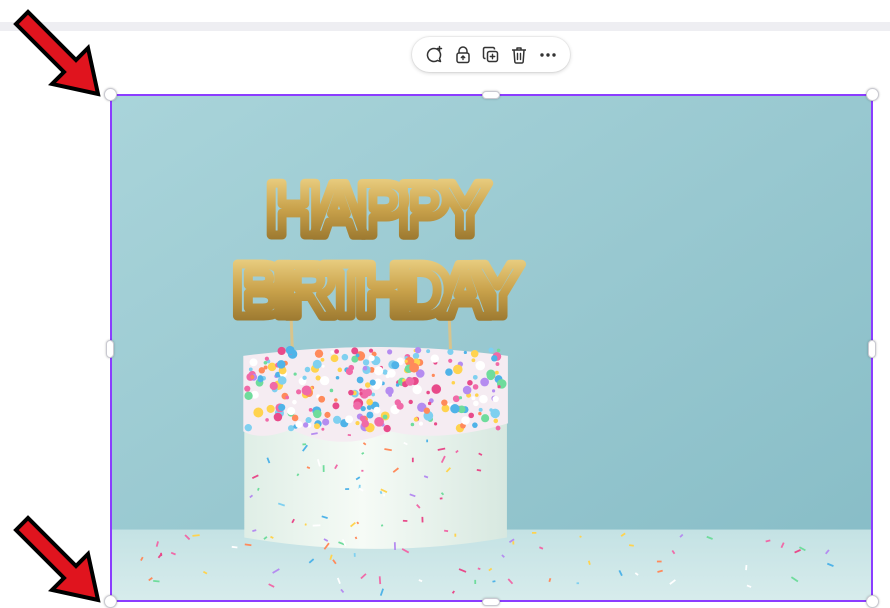 The image size is (890, 608). Describe the element at coordinates (491, 602) in the screenshot. I see `resize-handle-bottom` at that location.